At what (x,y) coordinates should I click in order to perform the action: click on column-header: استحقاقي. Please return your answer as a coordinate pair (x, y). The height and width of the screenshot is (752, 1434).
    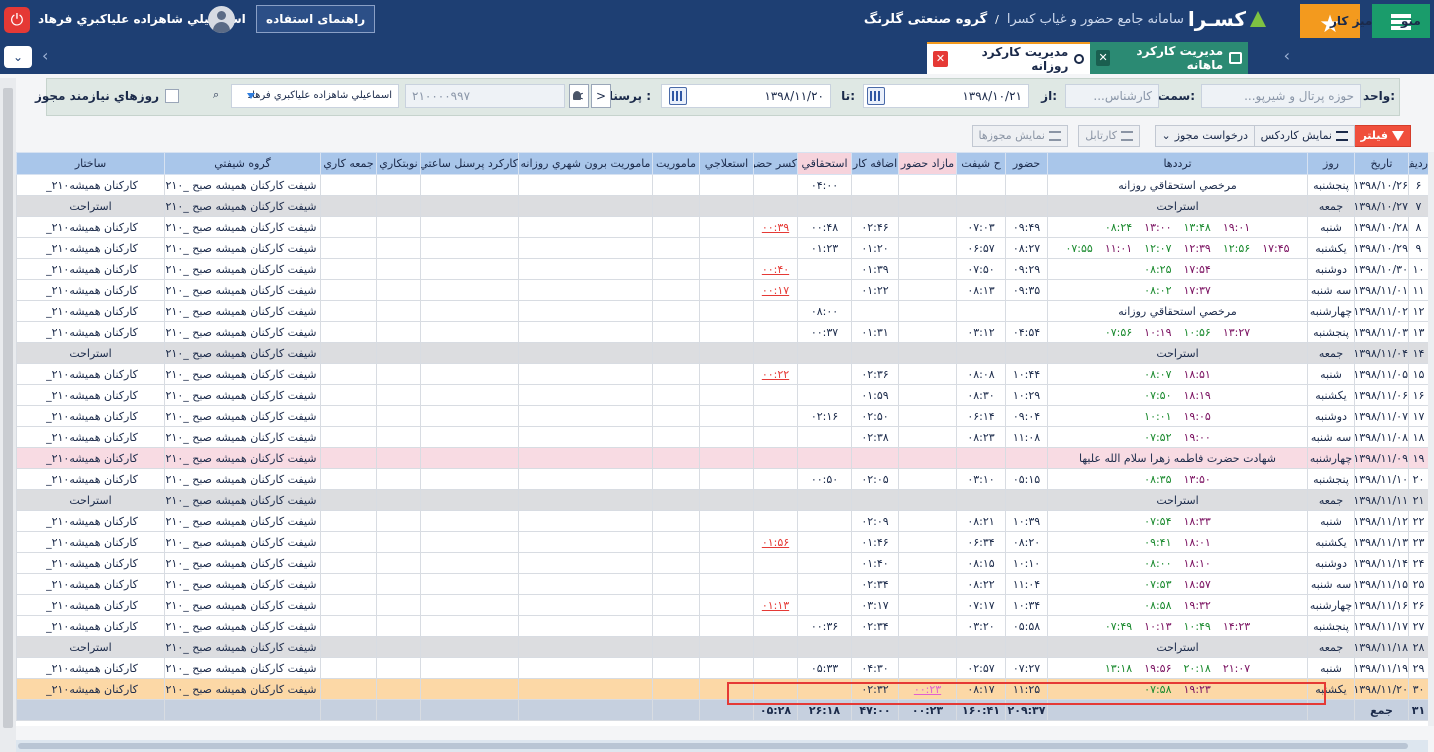
    Looking at the image, I should click on (824, 163).